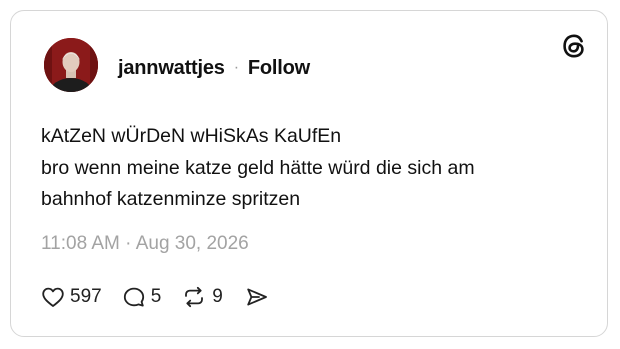 The height and width of the screenshot is (349, 620). Describe the element at coordinates (217, 296) in the screenshot. I see `repost-count: 9` at that location.